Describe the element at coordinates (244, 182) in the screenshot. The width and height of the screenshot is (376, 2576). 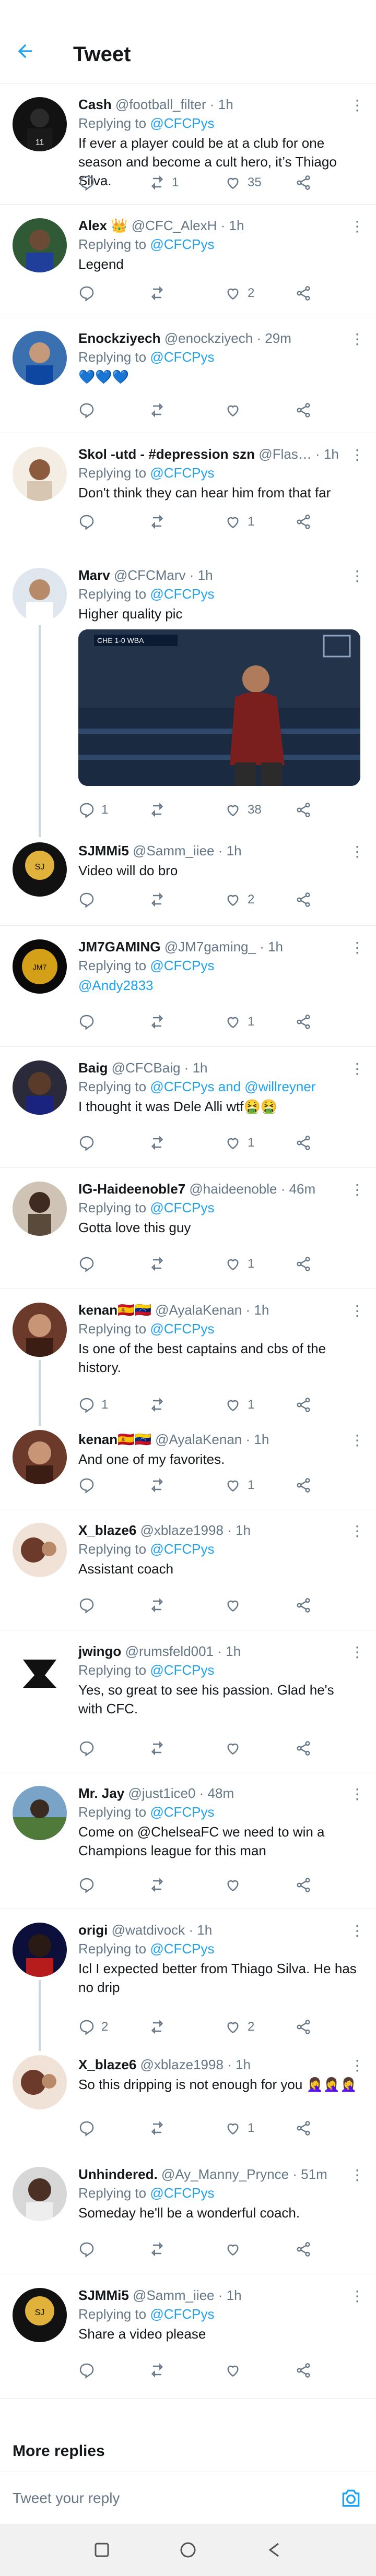
I see `like-button: 35` at that location.